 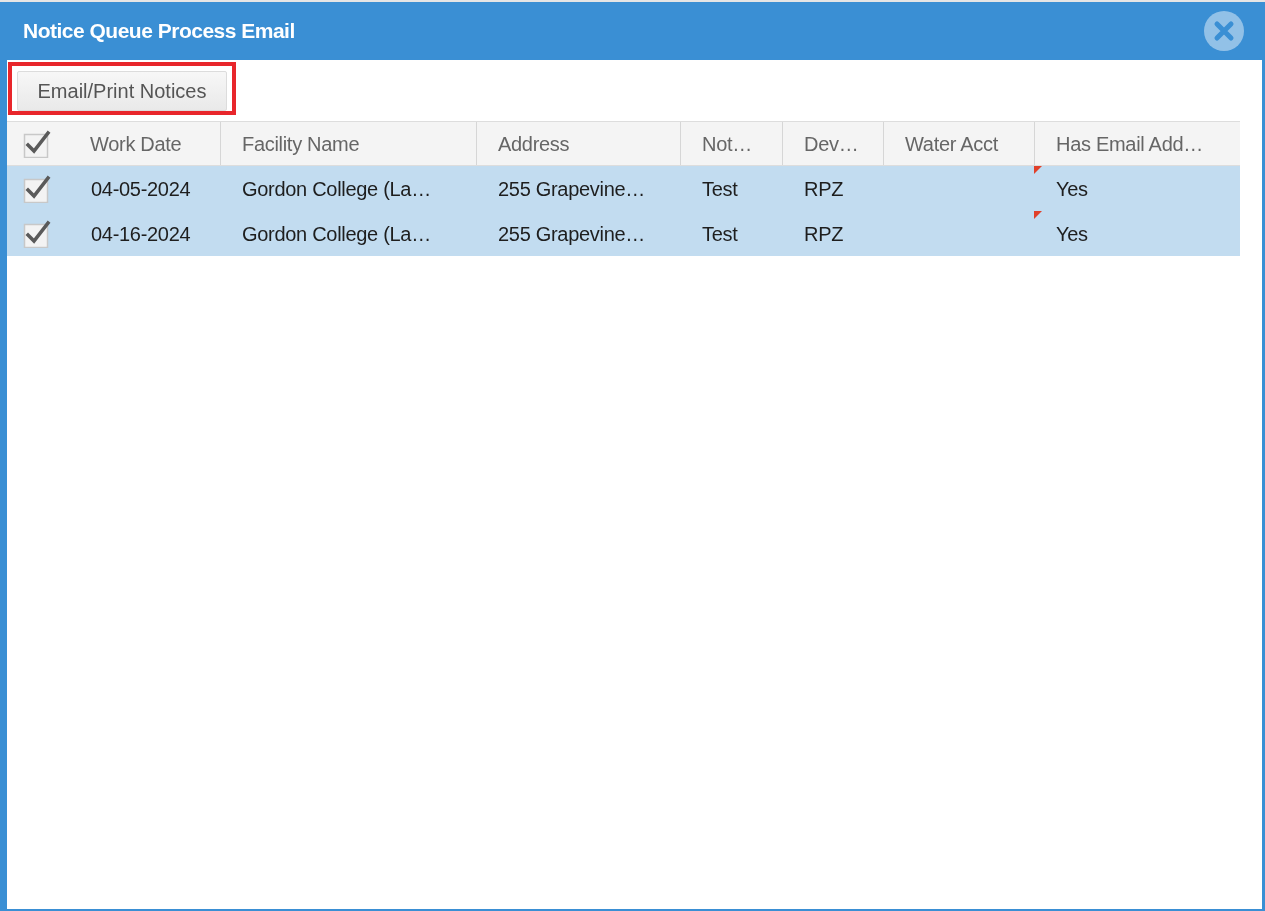 I want to click on table-cell-text: 04-05-2024, so click(x=141, y=189).